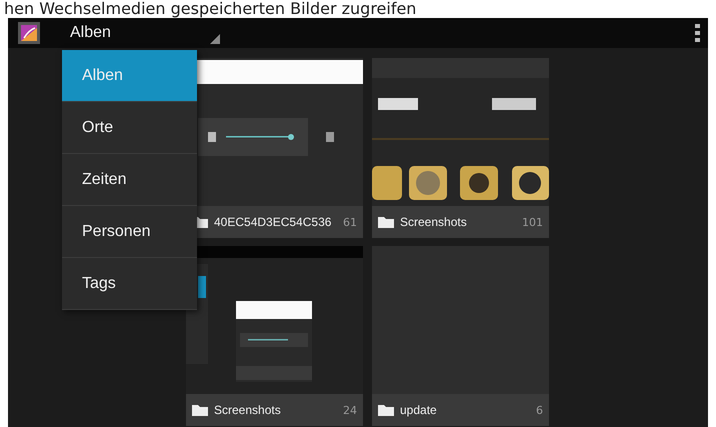 The width and height of the screenshot is (716, 427). What do you see at coordinates (697, 33) in the screenshot?
I see `overflow-menu-icon` at bounding box center [697, 33].